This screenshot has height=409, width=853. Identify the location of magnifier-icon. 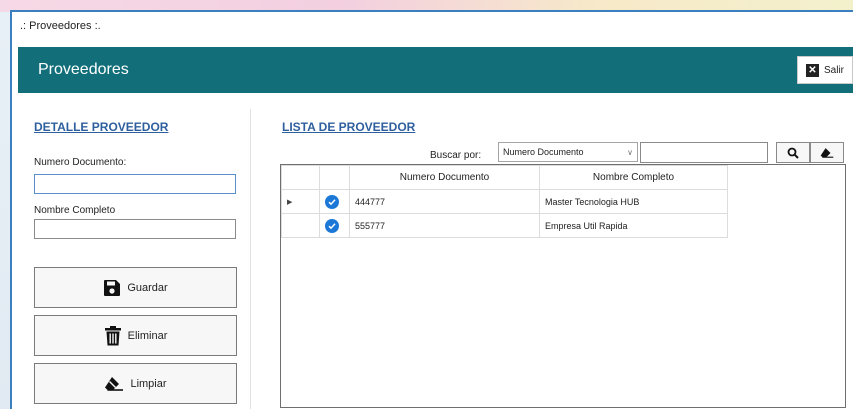
(793, 153).